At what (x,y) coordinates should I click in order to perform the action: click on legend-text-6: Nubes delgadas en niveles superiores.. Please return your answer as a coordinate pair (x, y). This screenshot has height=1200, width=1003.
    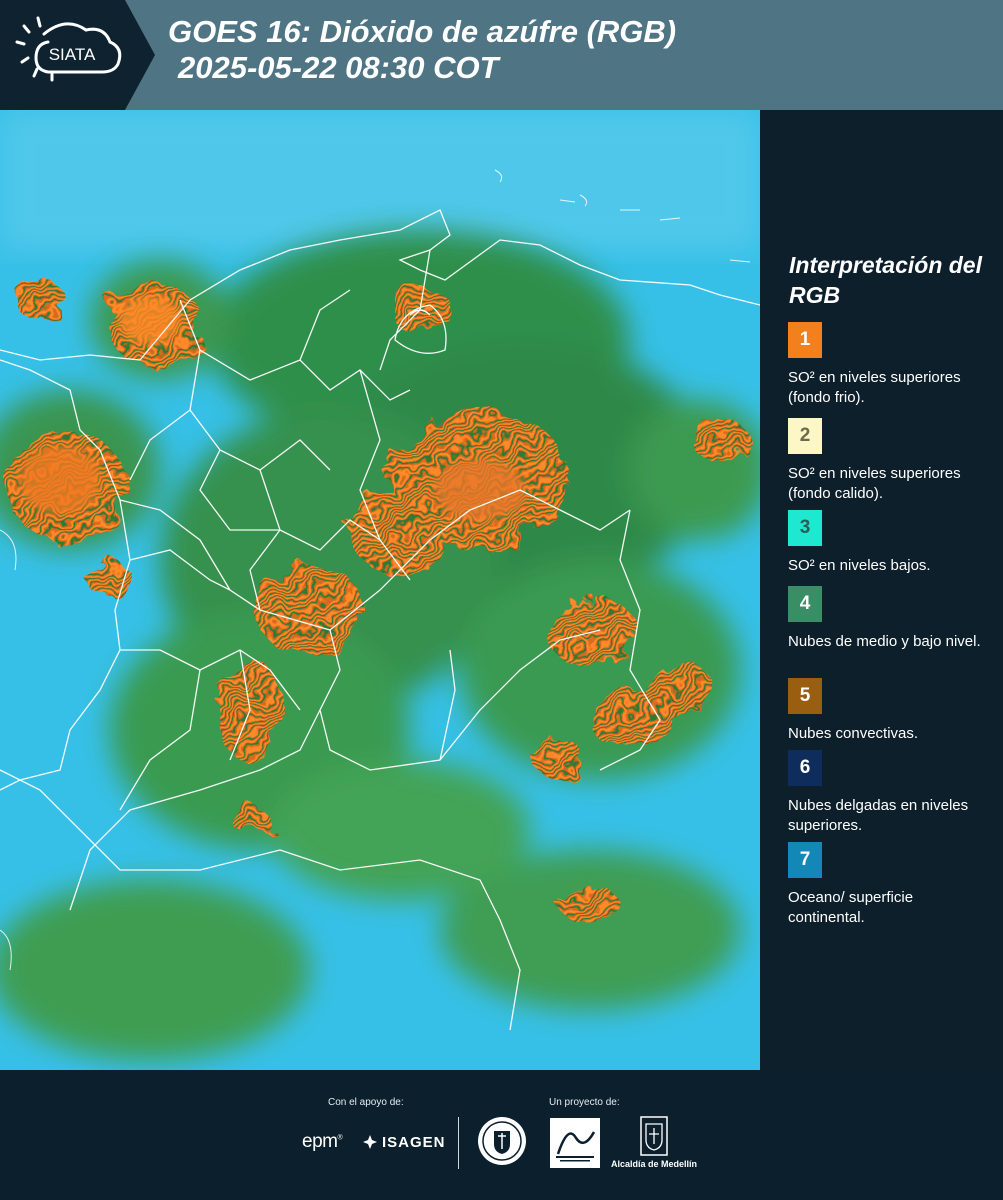
    Looking at the image, I should click on (878, 815).